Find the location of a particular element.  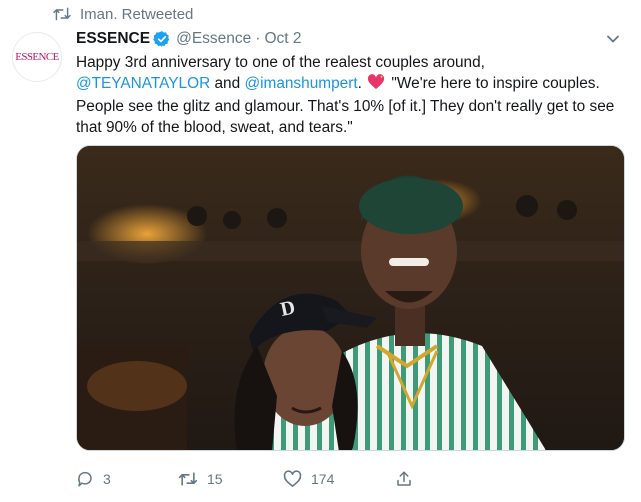

tweet-header: ESSENCE @Essence · Oct 2 is located at coordinates (338, 39).